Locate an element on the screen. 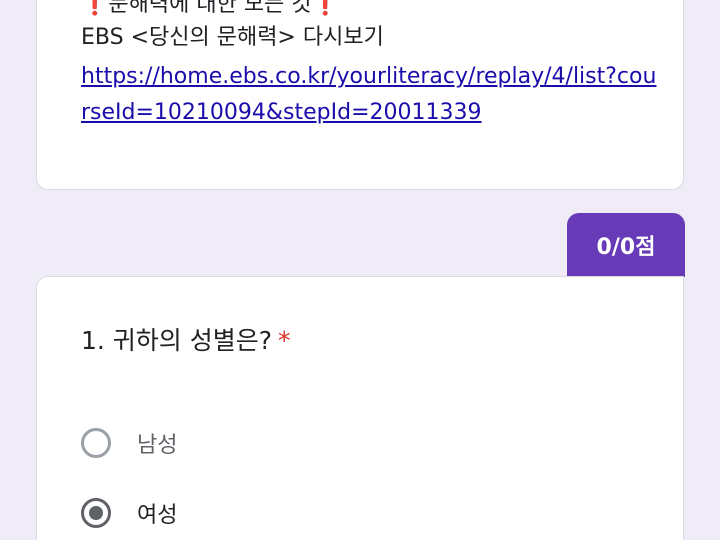 The image size is (720, 540). required-asterisk: * is located at coordinates (284, 340).